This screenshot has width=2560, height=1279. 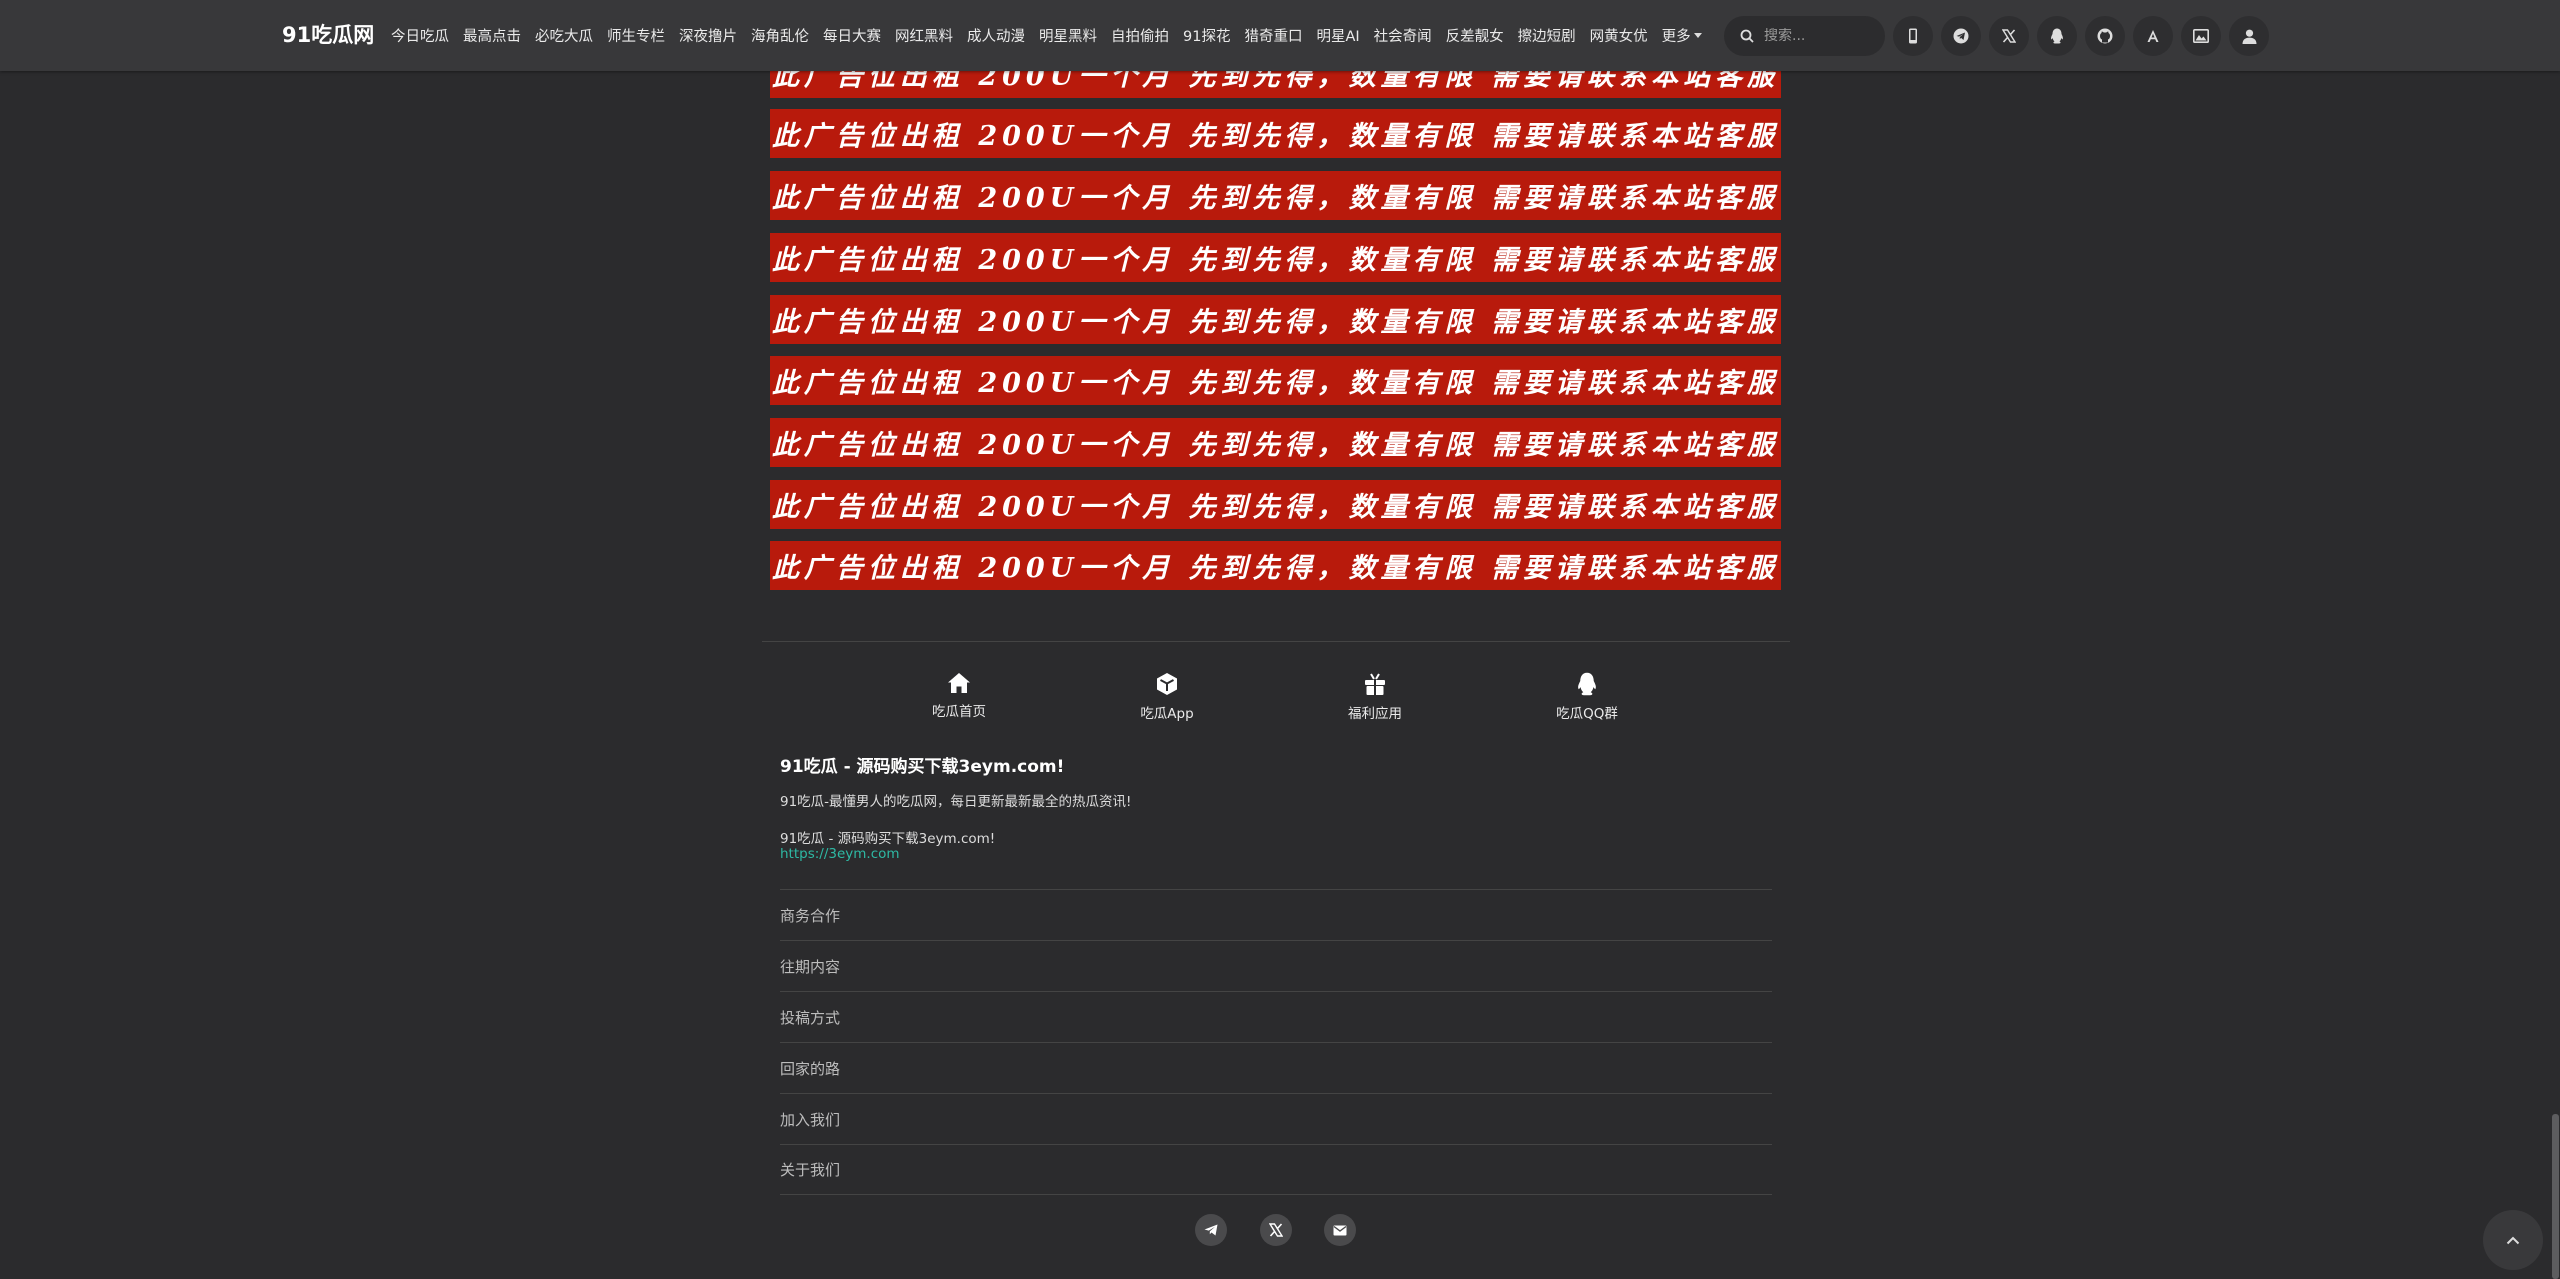 I want to click on caret-down-icon, so click(x=1697, y=35).